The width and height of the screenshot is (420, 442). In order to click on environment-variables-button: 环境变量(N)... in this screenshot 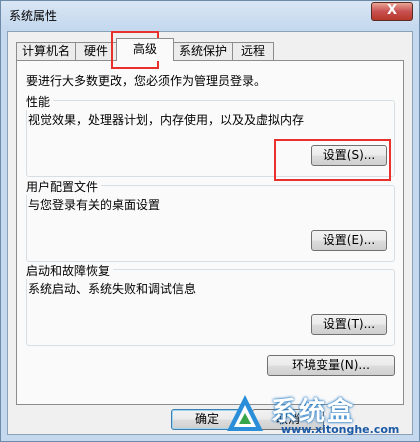, I will do `click(331, 365)`.